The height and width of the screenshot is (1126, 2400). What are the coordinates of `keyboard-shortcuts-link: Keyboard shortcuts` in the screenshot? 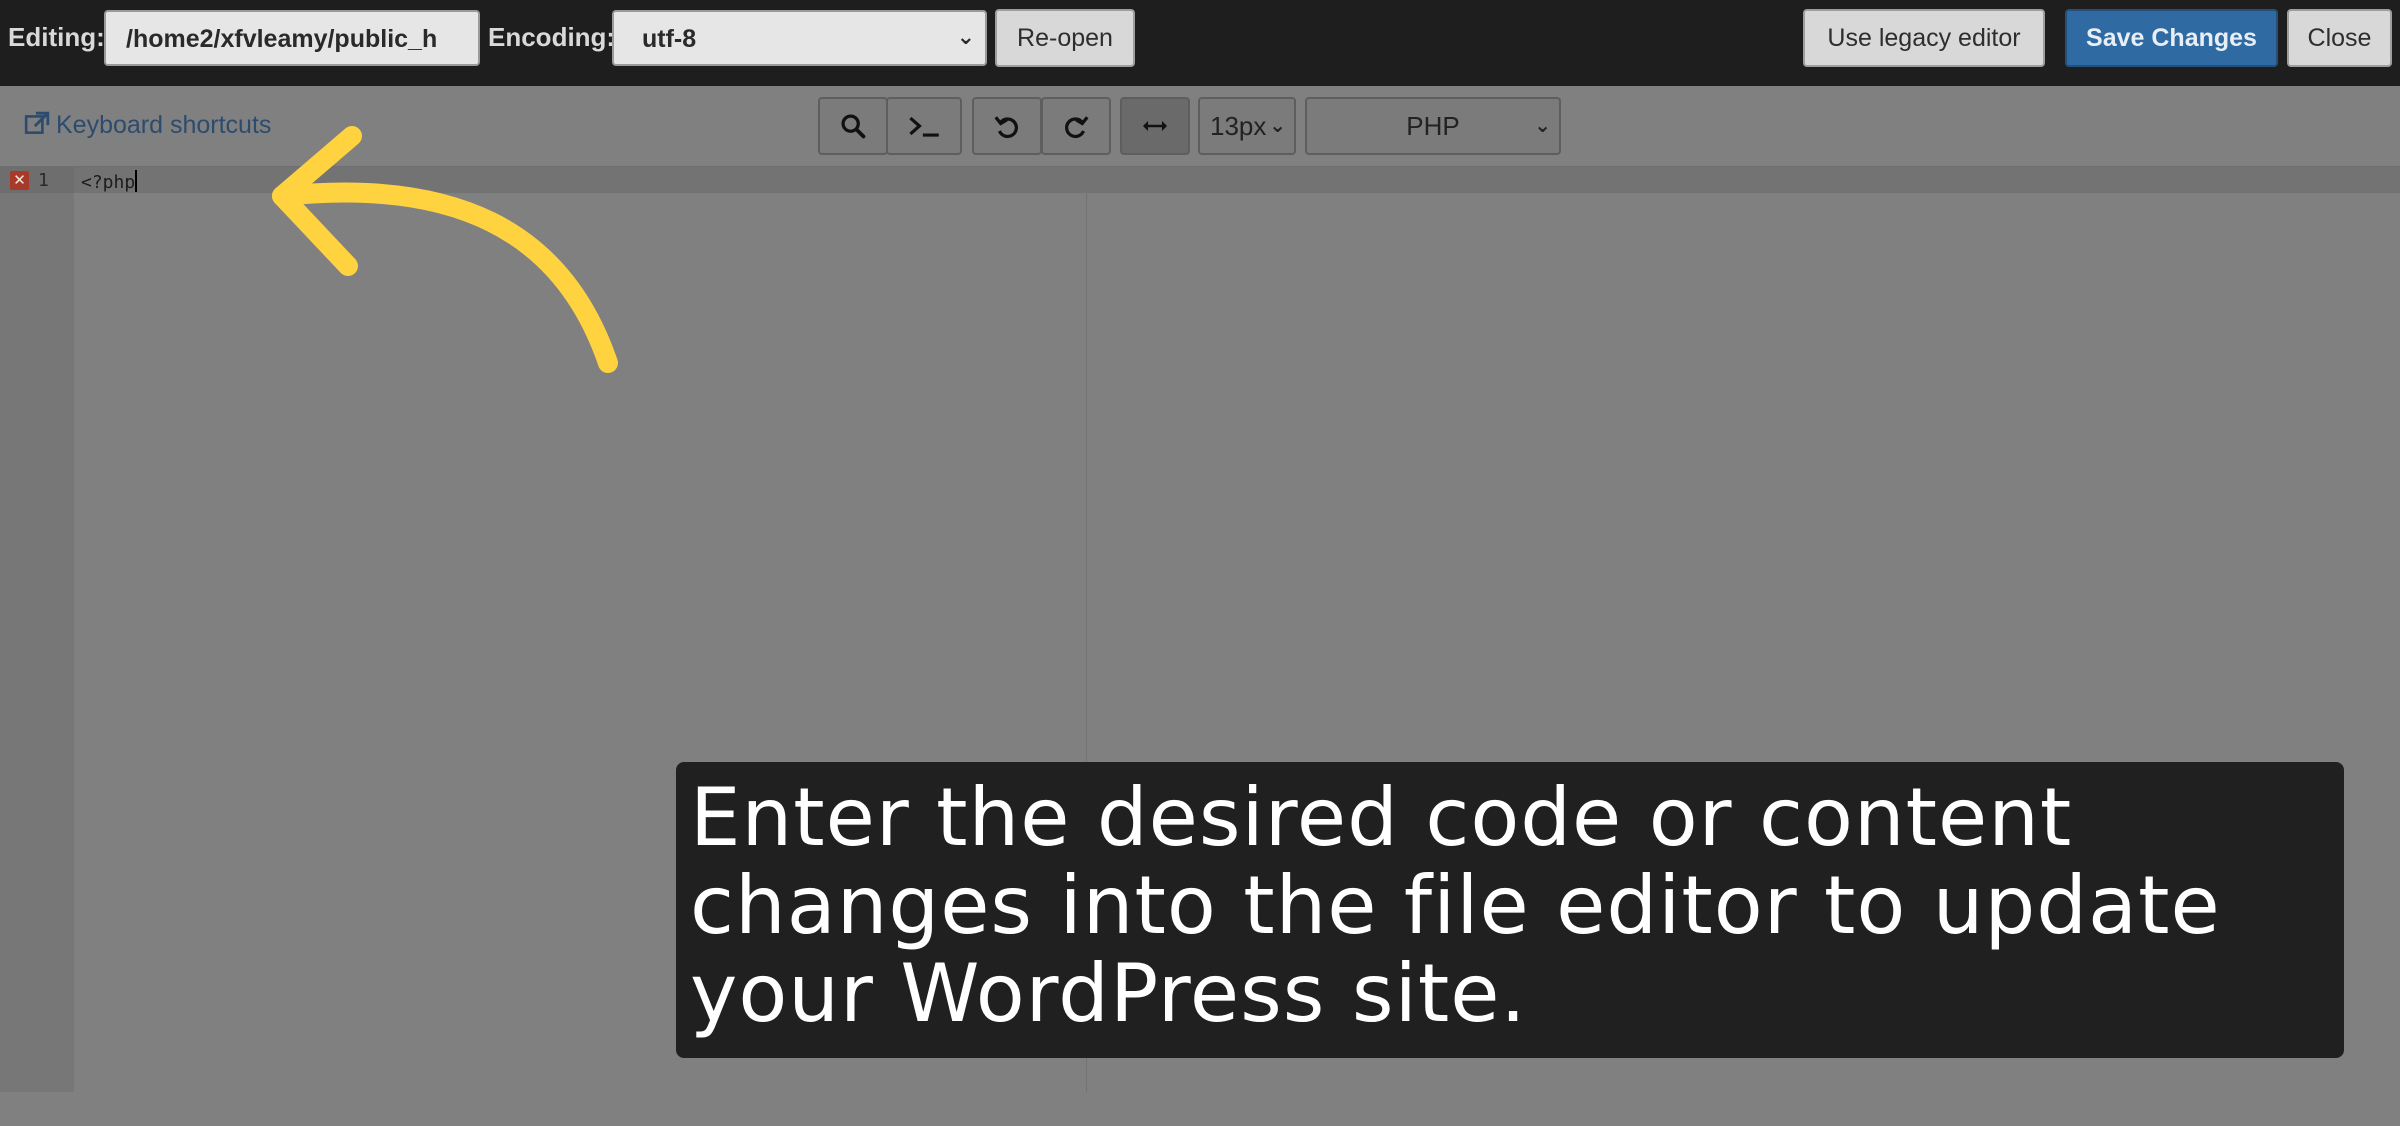 It's located at (147, 125).